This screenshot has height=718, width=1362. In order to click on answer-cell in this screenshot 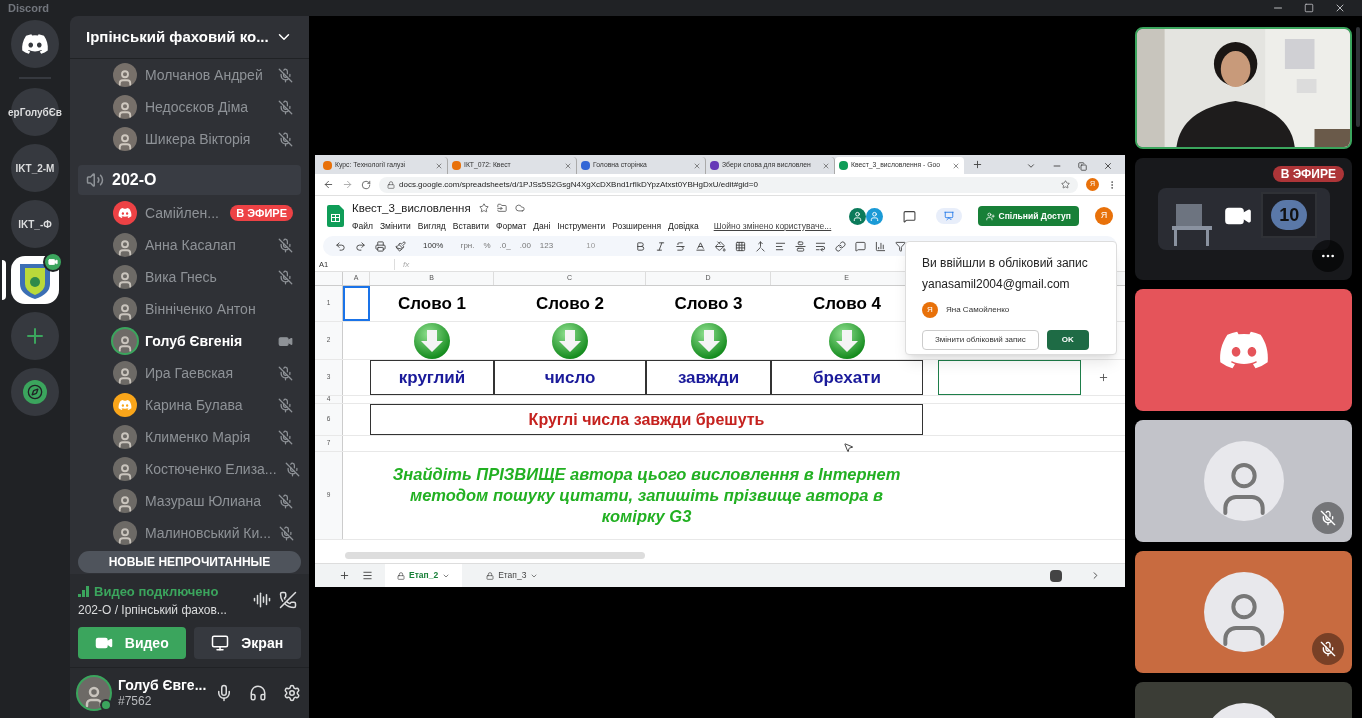, I will do `click(1009, 377)`.